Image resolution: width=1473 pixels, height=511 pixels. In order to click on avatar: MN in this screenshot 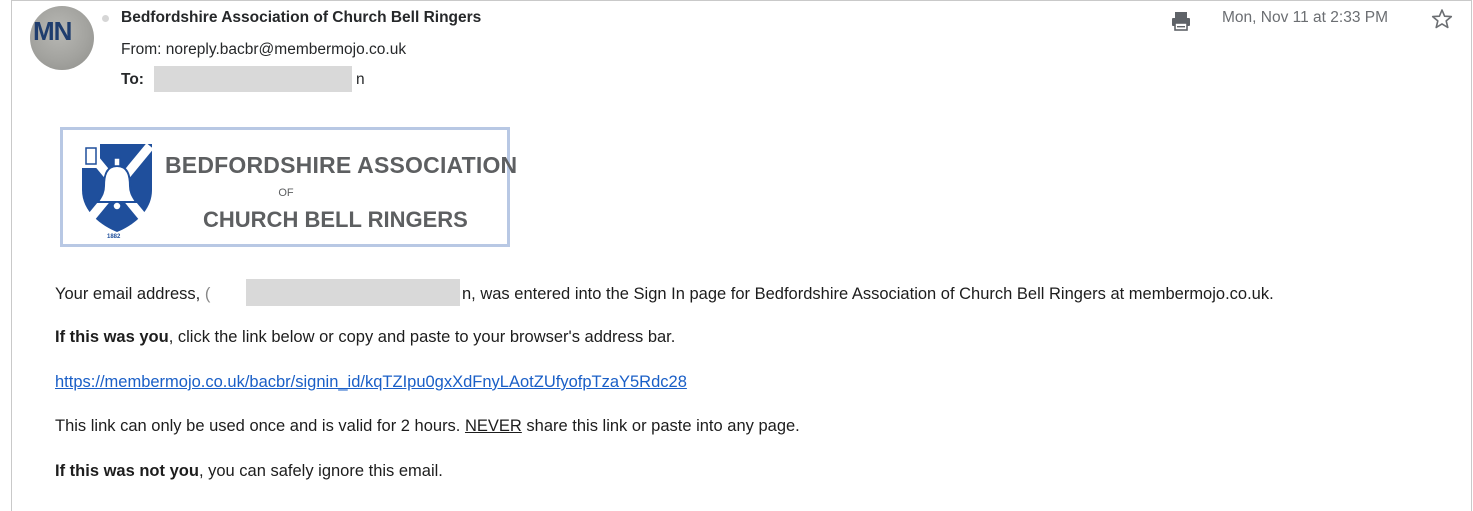, I will do `click(62, 38)`.